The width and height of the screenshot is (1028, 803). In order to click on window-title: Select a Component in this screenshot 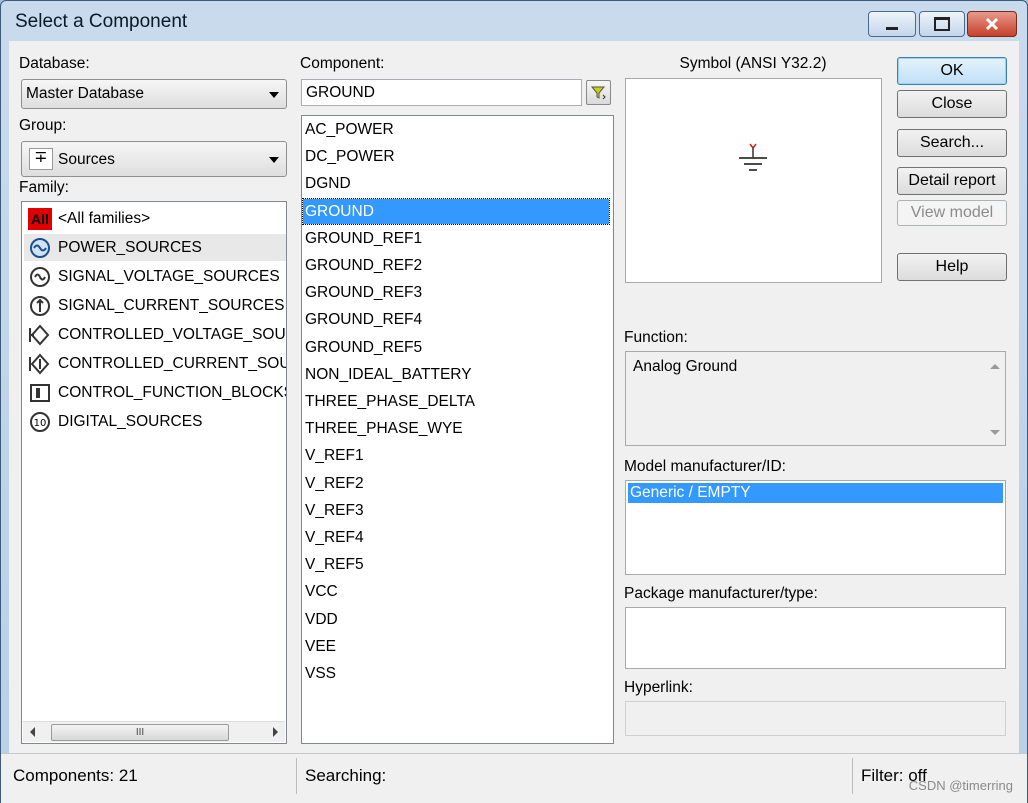, I will do `click(101, 21)`.